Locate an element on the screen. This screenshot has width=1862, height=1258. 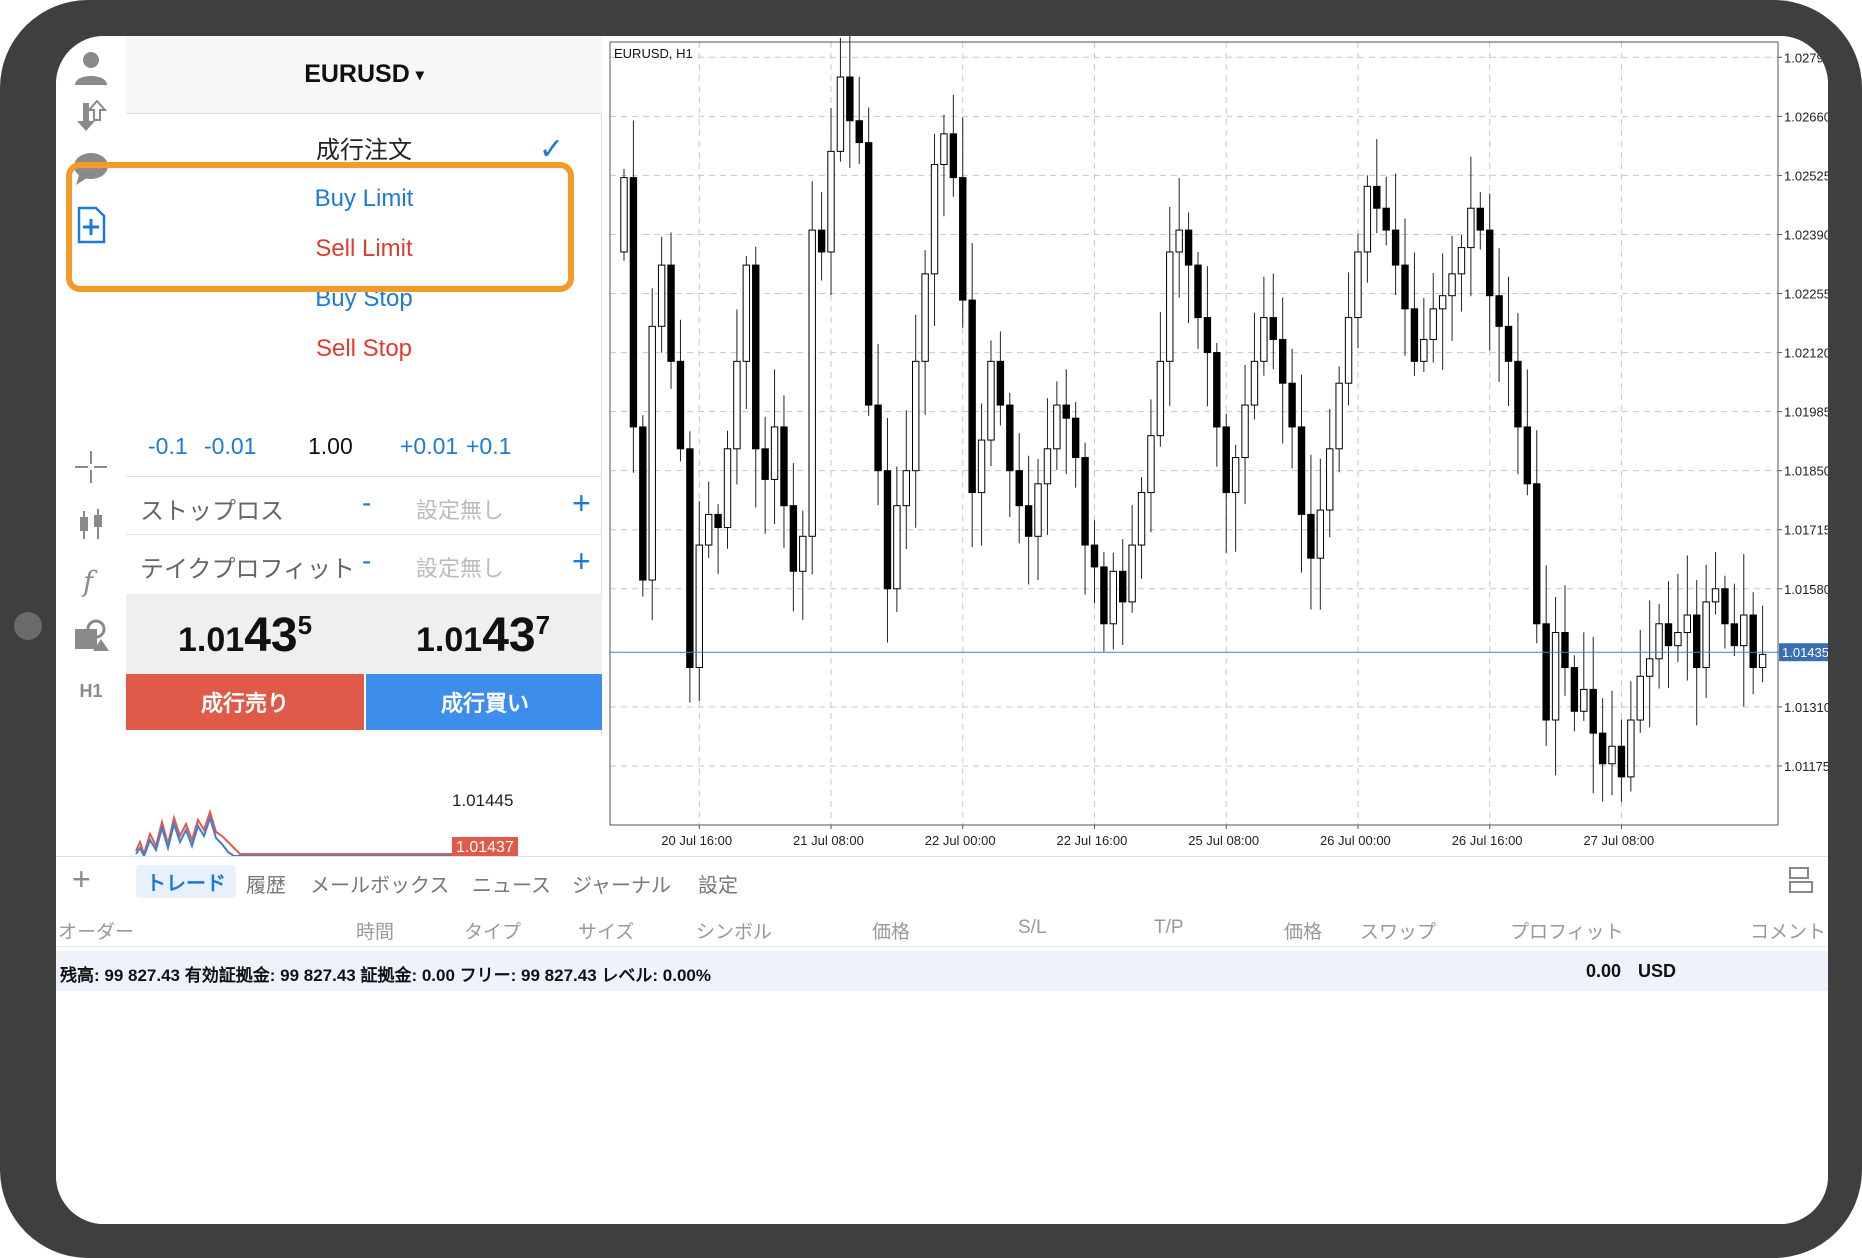
volume-value: 1.00 is located at coordinates (330, 446).